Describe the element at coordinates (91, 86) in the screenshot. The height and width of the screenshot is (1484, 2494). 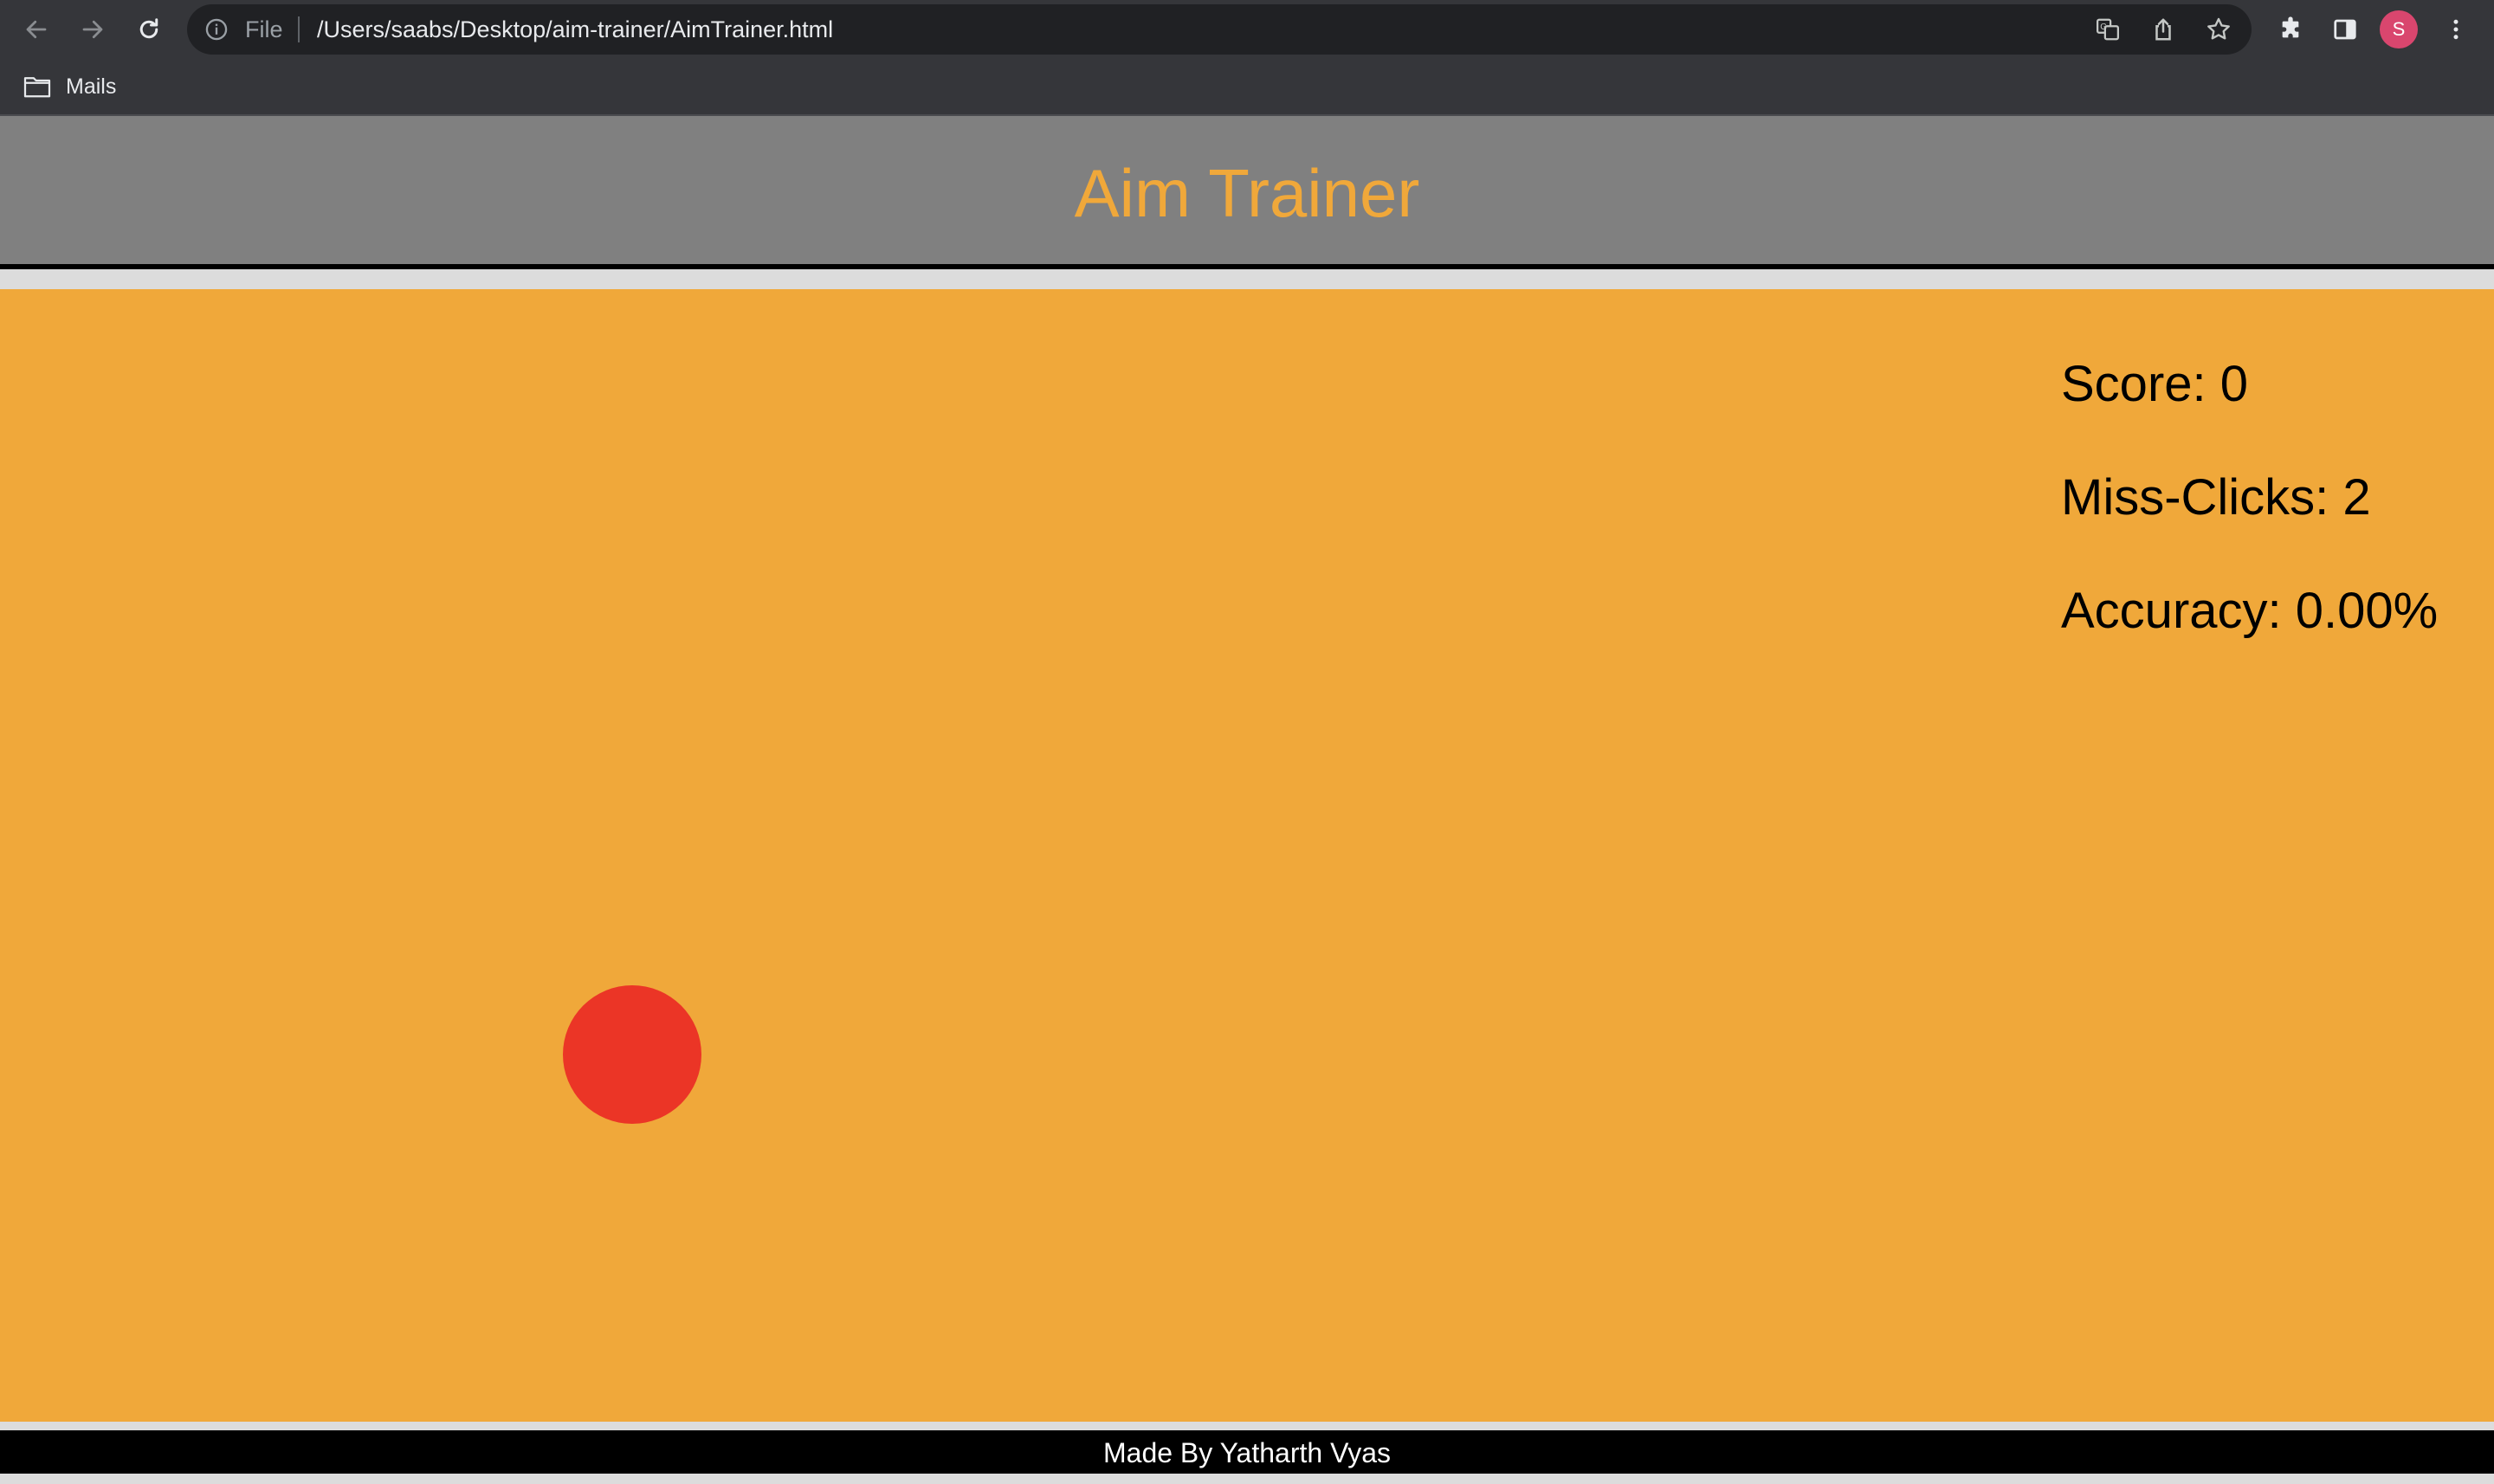
I see `bookmark-label: Mails` at that location.